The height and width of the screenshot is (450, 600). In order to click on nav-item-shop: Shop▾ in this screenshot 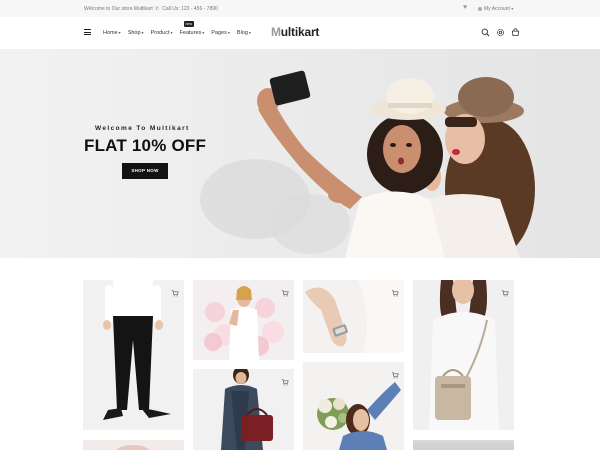, I will do `click(136, 33)`.